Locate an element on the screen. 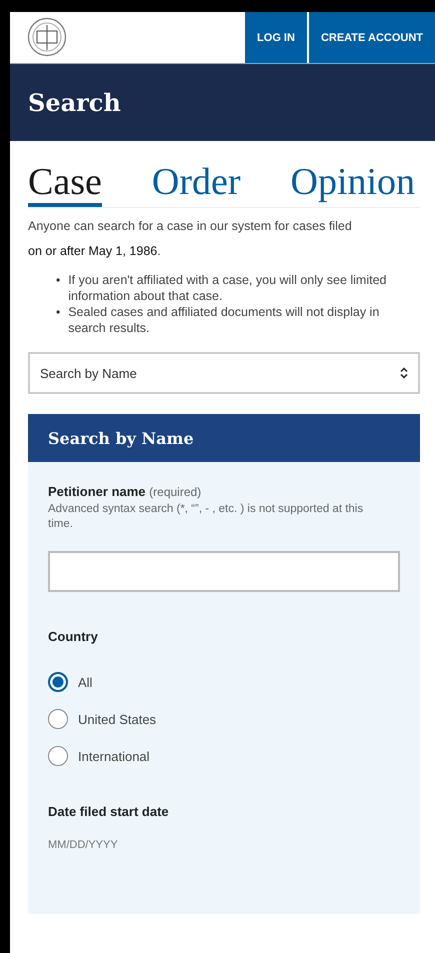 Image resolution: width=435 pixels, height=953 pixels. panel-title: Search by Name is located at coordinates (121, 438).